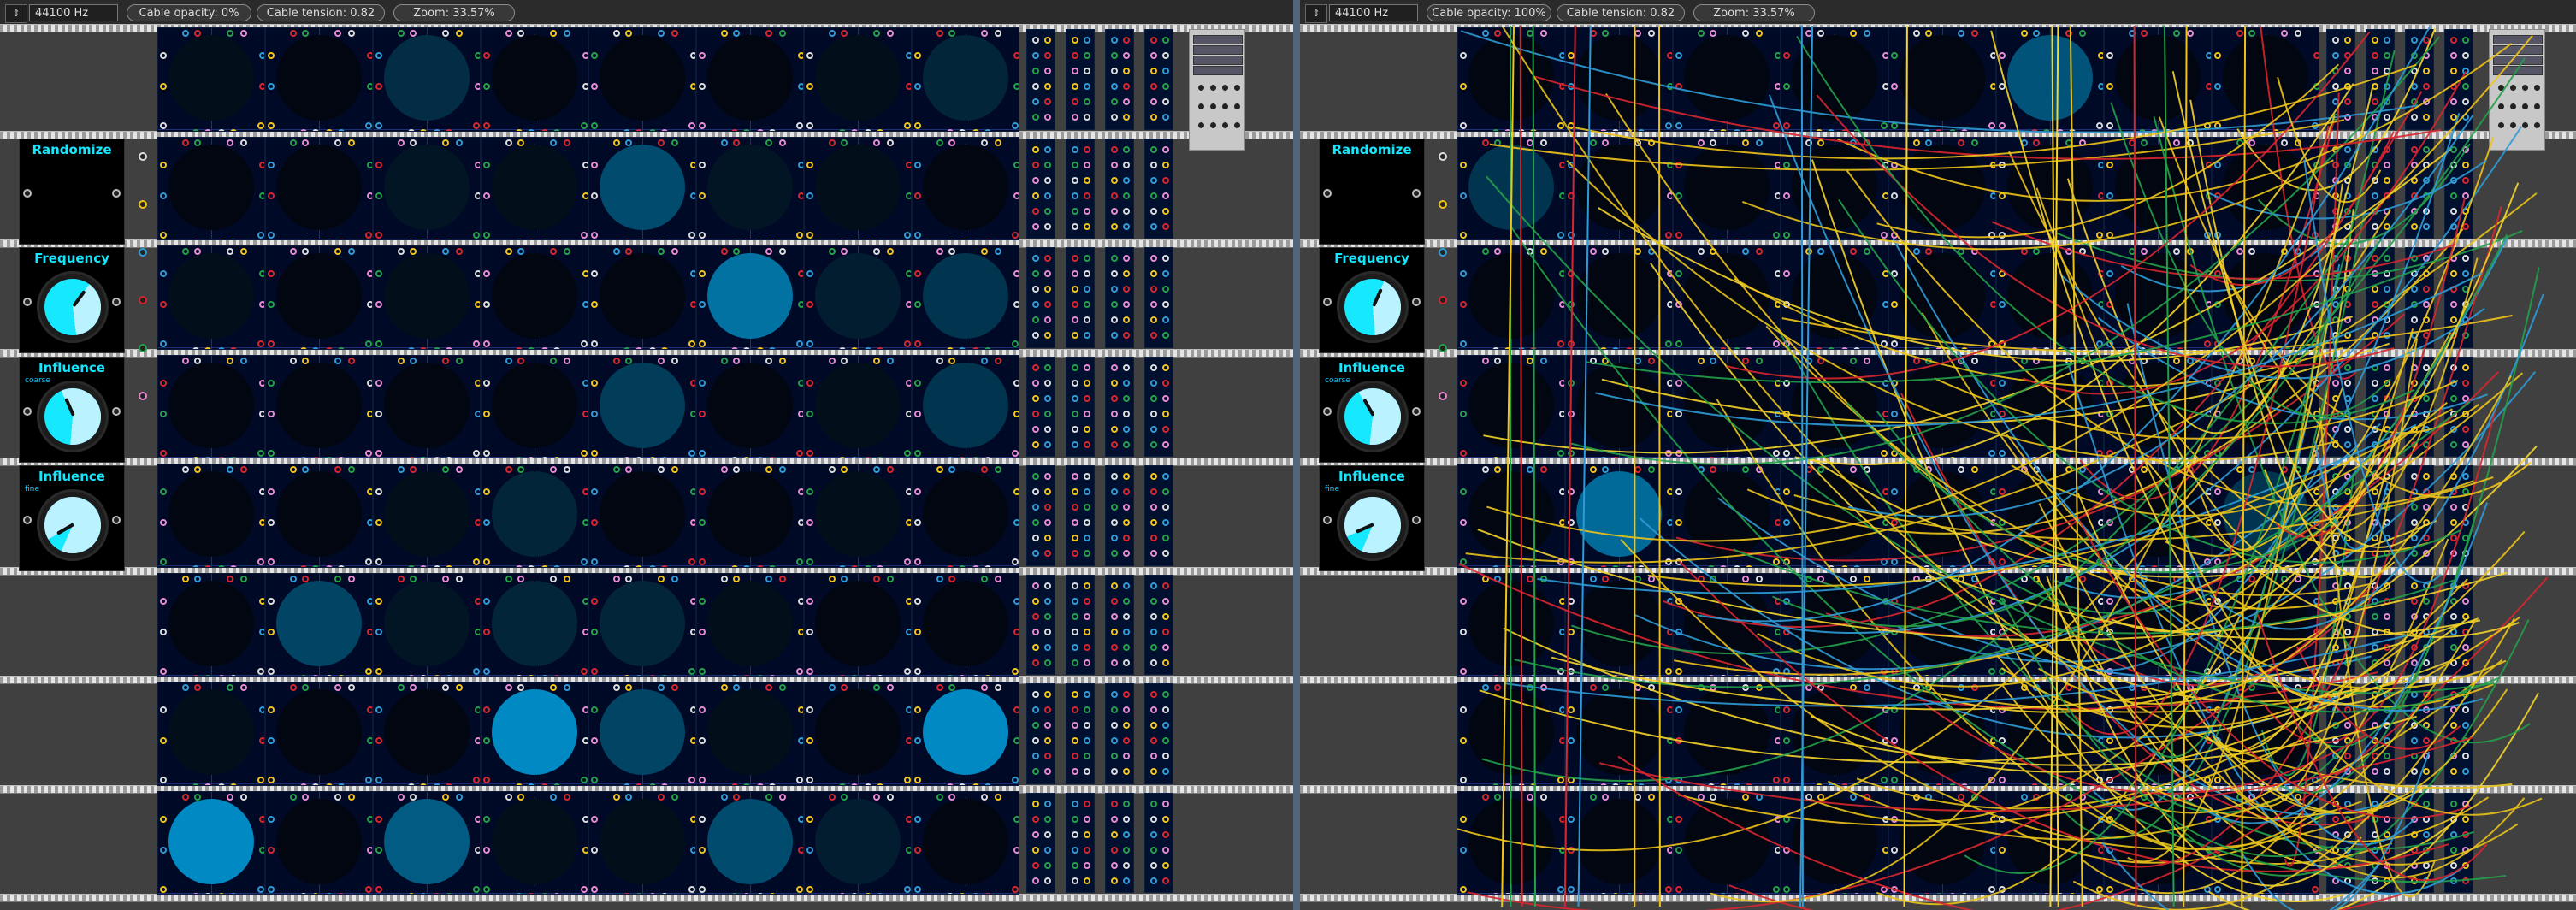 The image size is (2576, 910). Describe the element at coordinates (1225, 125) in the screenshot. I see `knob-icon` at that location.